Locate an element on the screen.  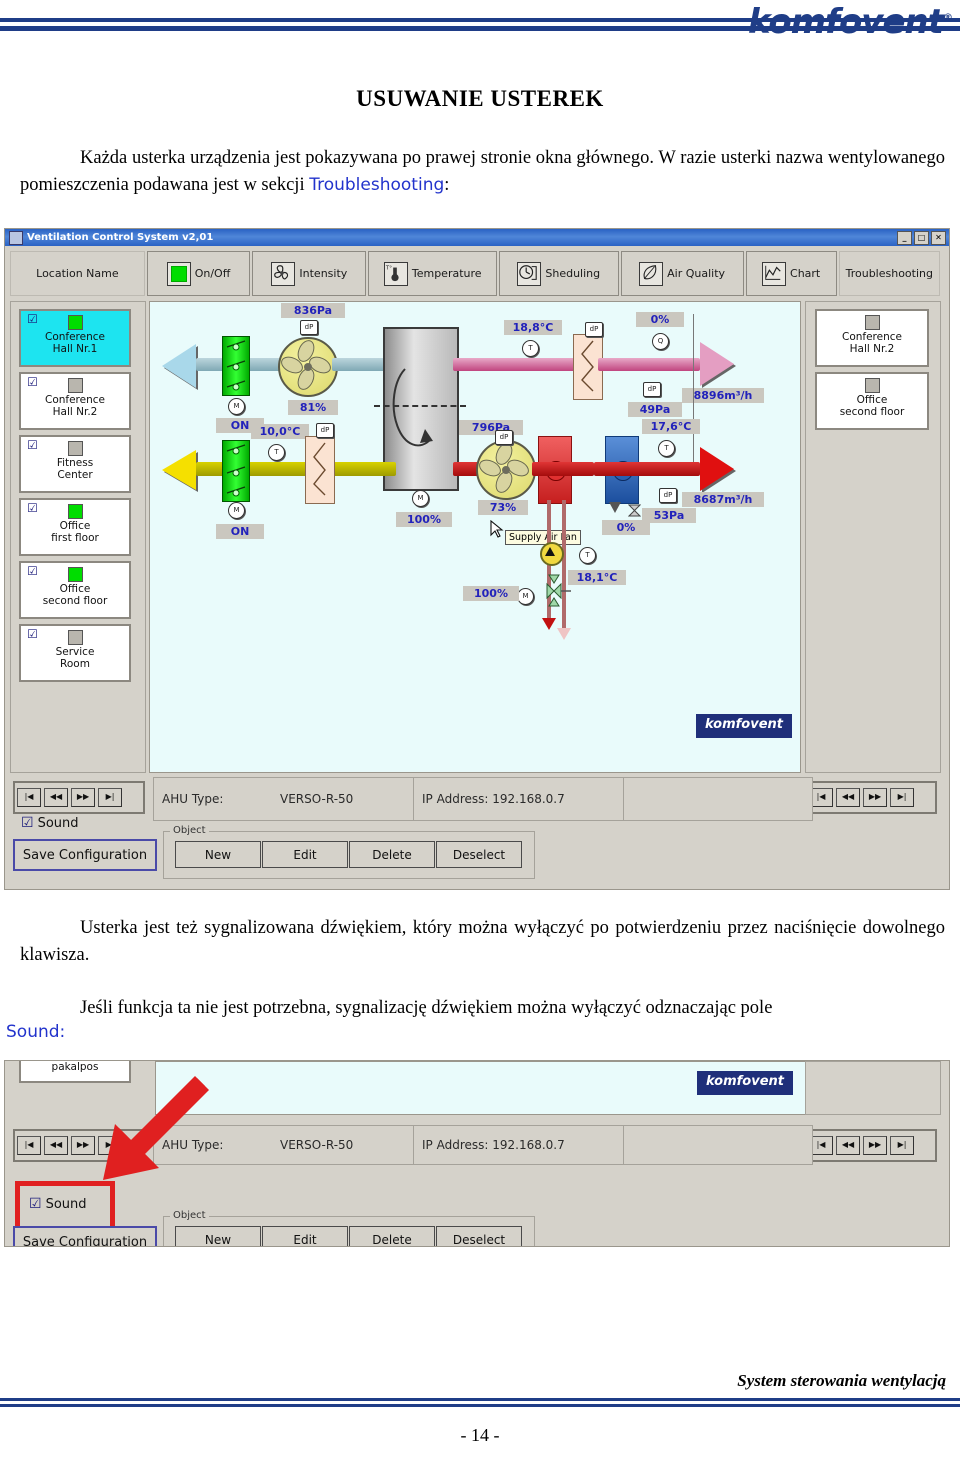
edit-button: Edit is located at coordinates (305, 854).